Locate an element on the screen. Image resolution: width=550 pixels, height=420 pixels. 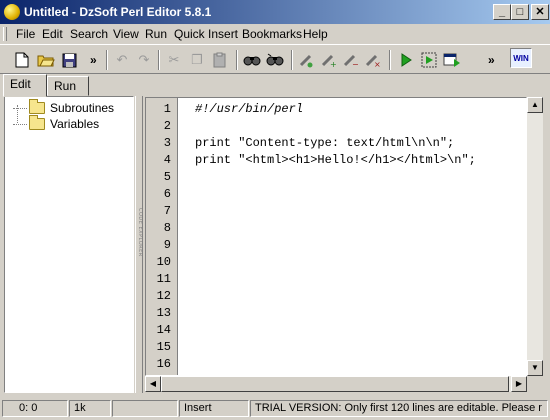
replace-icon is located at coordinates (275, 60).